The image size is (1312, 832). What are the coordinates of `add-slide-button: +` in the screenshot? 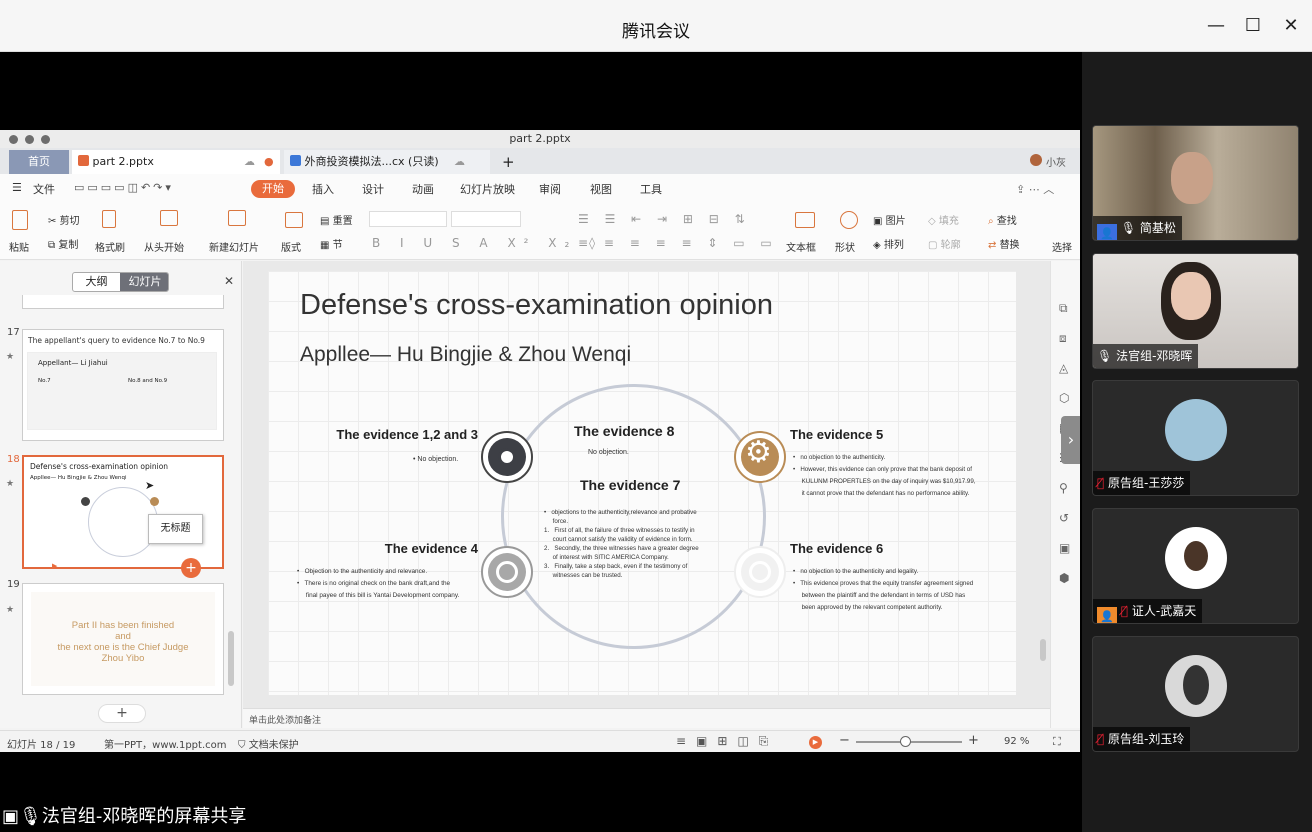 It's located at (122, 713).